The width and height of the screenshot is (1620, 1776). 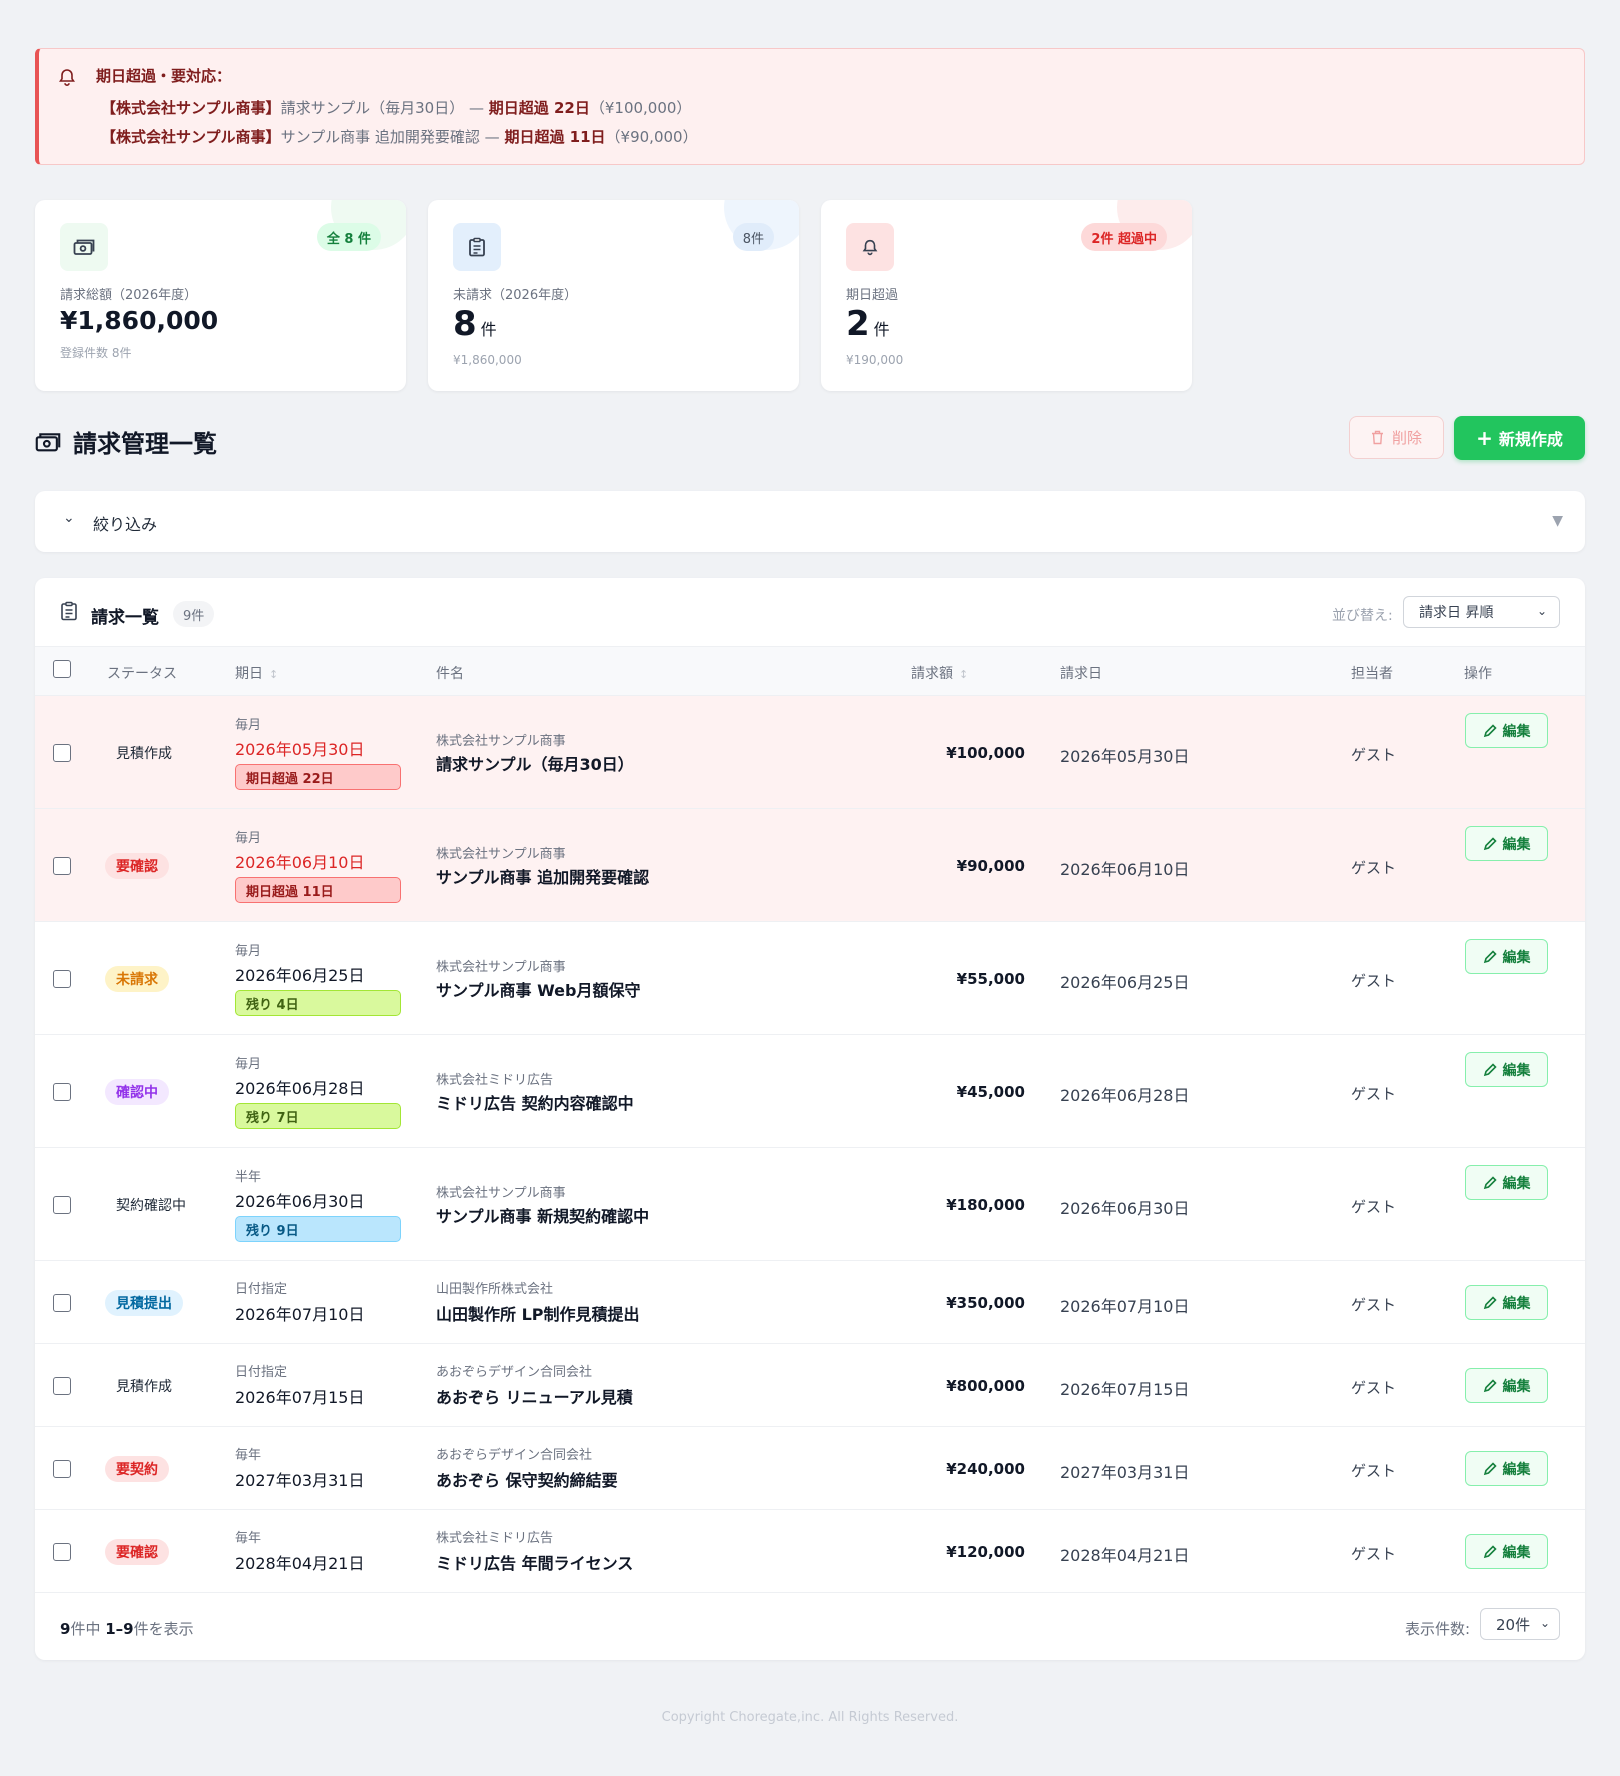 What do you see at coordinates (256, 673) in the screenshot?
I see `col-due: 期日 ↕` at bounding box center [256, 673].